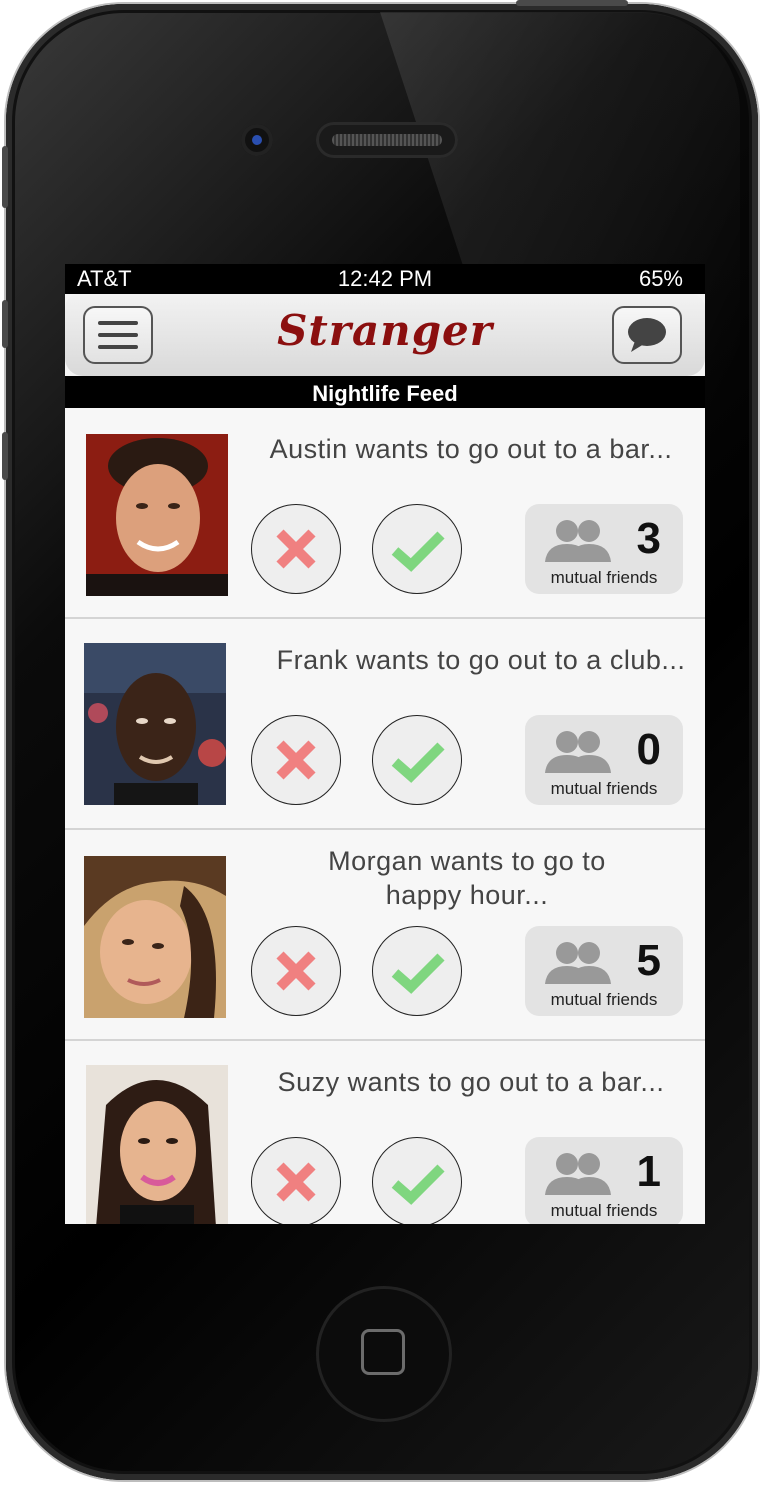 The height and width of the screenshot is (1486, 764). What do you see at coordinates (5, 456) in the screenshot?
I see `volume-down-button` at bounding box center [5, 456].